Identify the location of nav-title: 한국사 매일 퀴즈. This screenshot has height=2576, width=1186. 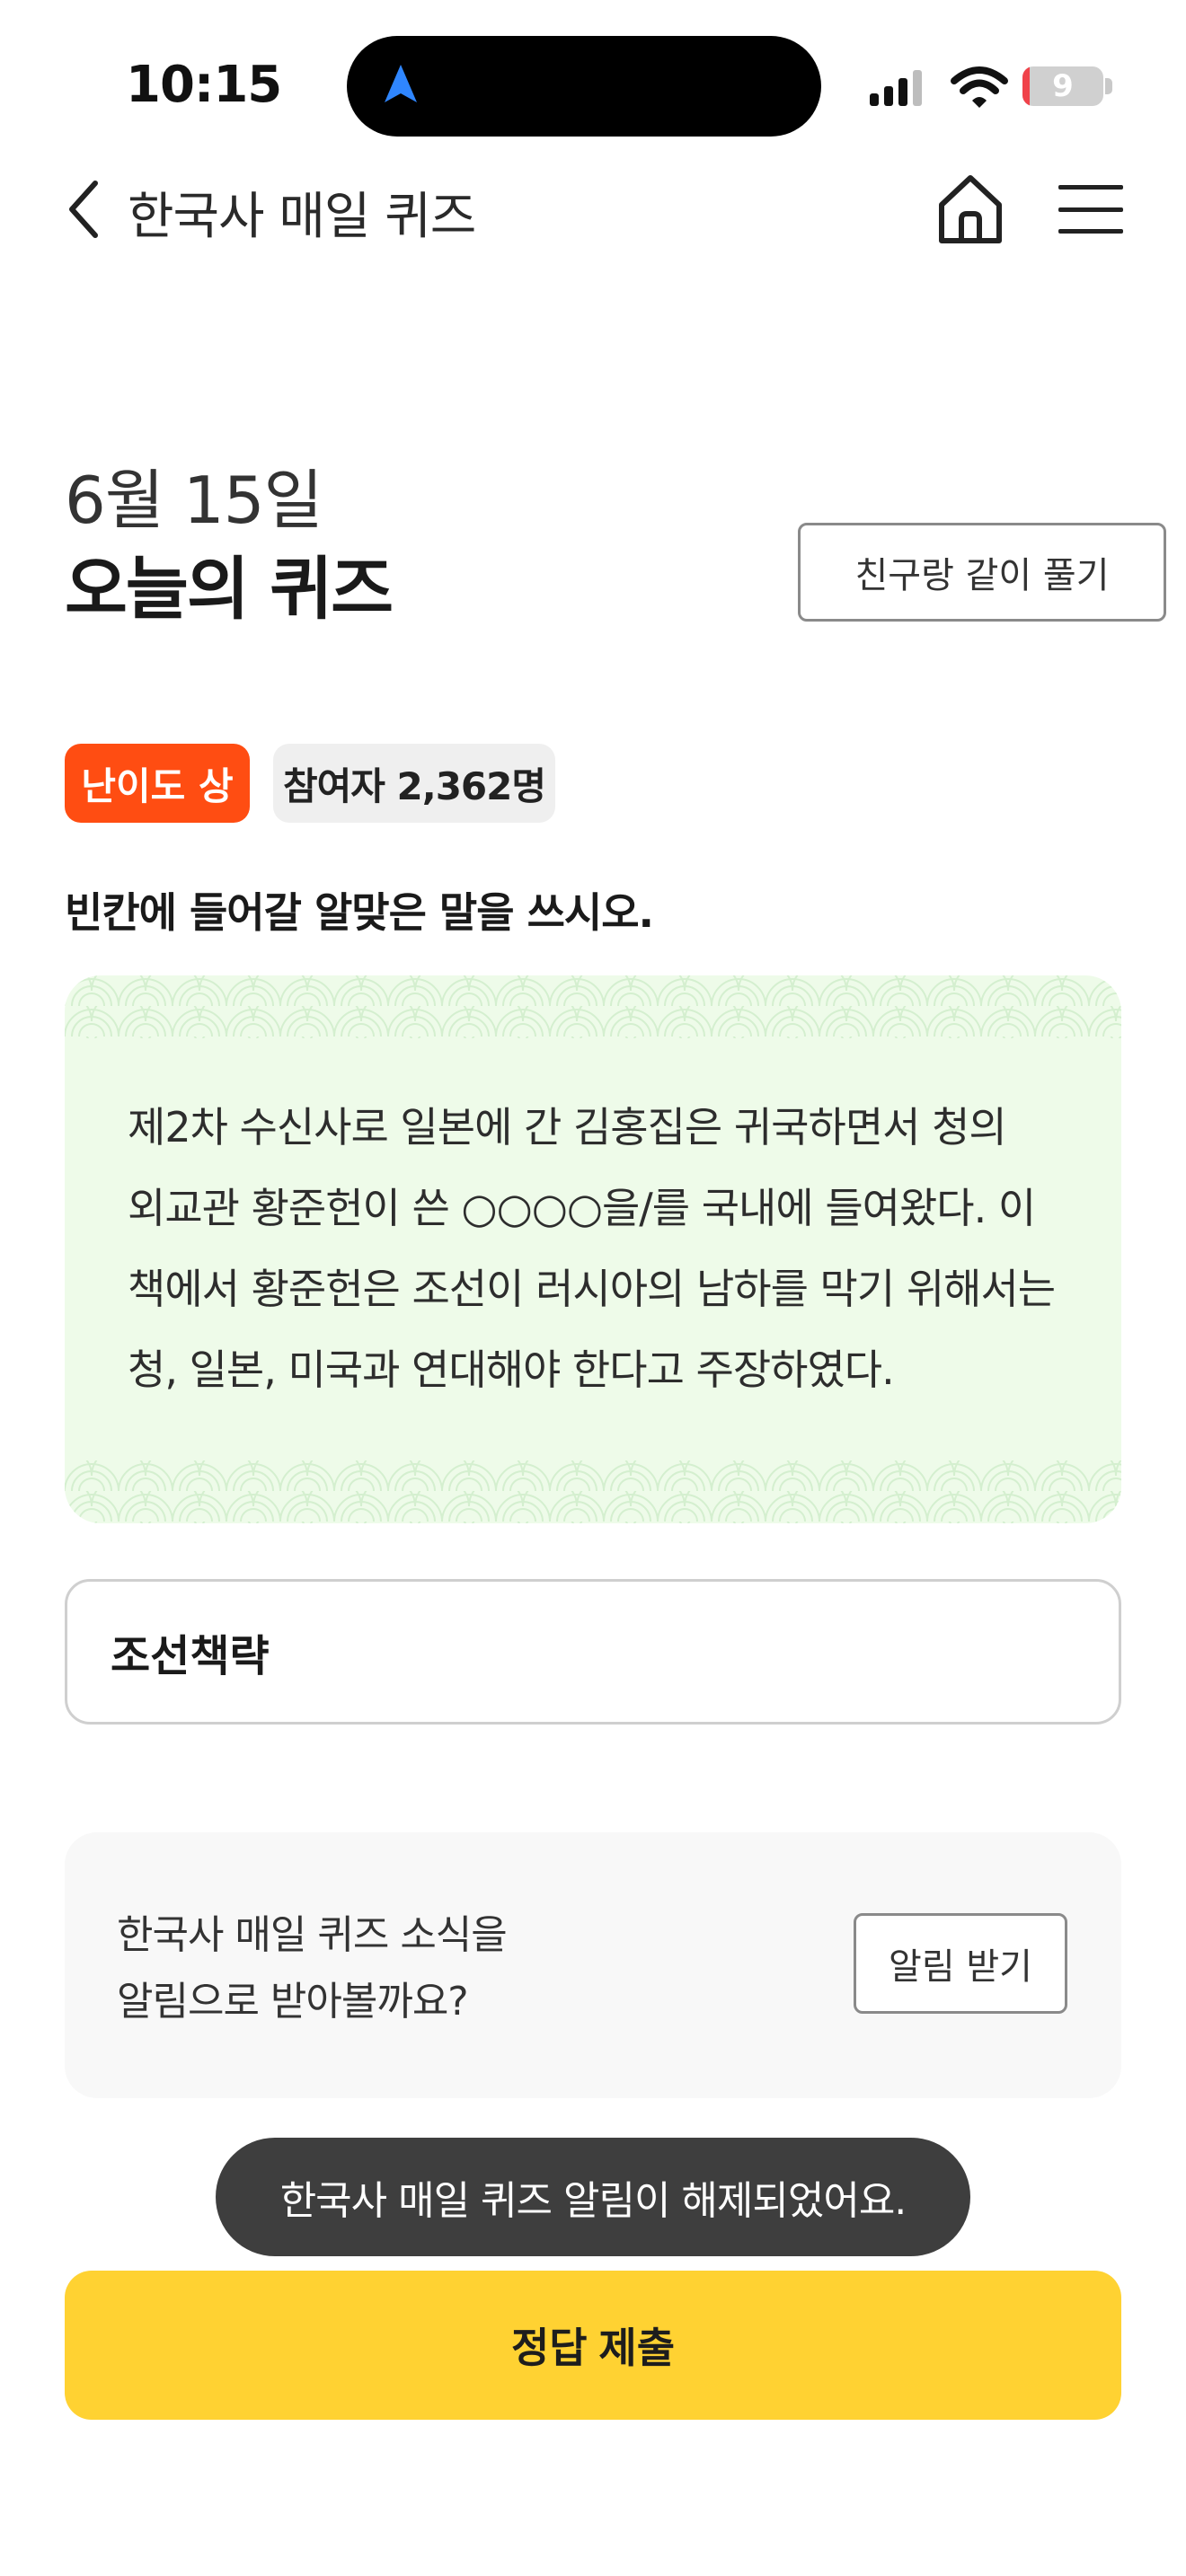
(302, 217).